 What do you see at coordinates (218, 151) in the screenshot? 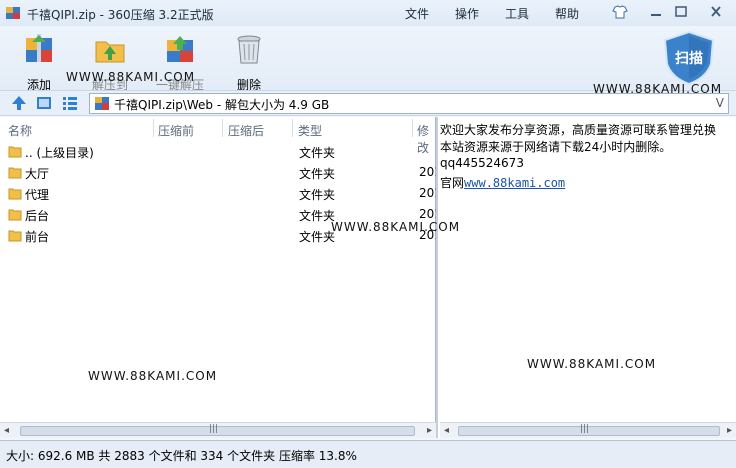
I see `table-row: .. (上级目录) 文件夹` at bounding box center [218, 151].